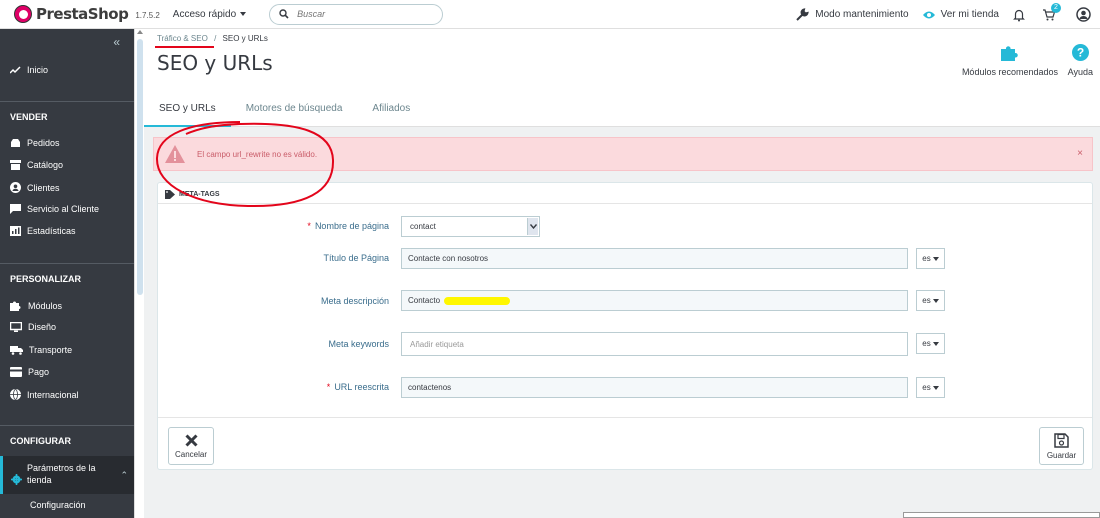 This screenshot has width=1100, height=518. What do you see at coordinates (116, 42) in the screenshot?
I see `collapse-sidebar-icon: «` at bounding box center [116, 42].